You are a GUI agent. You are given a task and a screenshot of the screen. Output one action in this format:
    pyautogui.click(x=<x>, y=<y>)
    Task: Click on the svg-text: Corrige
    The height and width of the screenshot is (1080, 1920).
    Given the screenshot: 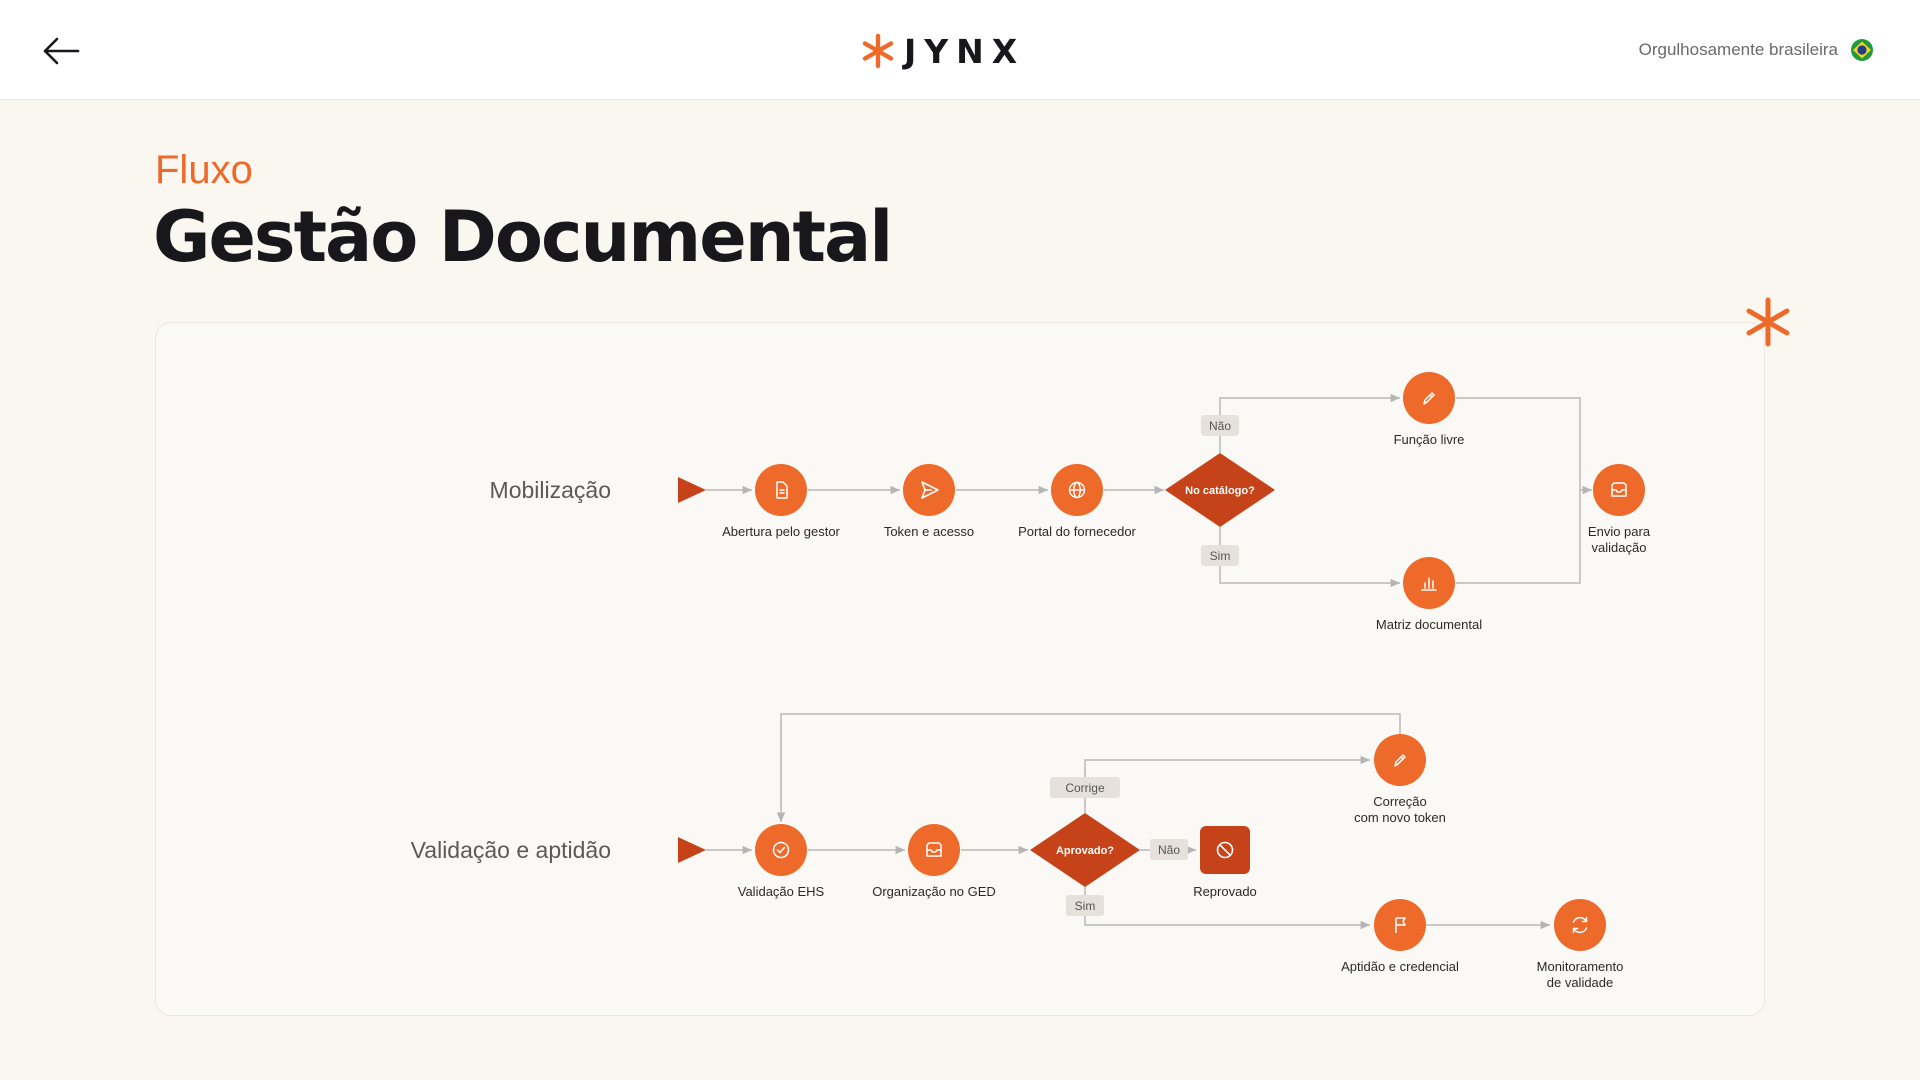 What is the action you would take?
    pyautogui.click(x=1085, y=788)
    